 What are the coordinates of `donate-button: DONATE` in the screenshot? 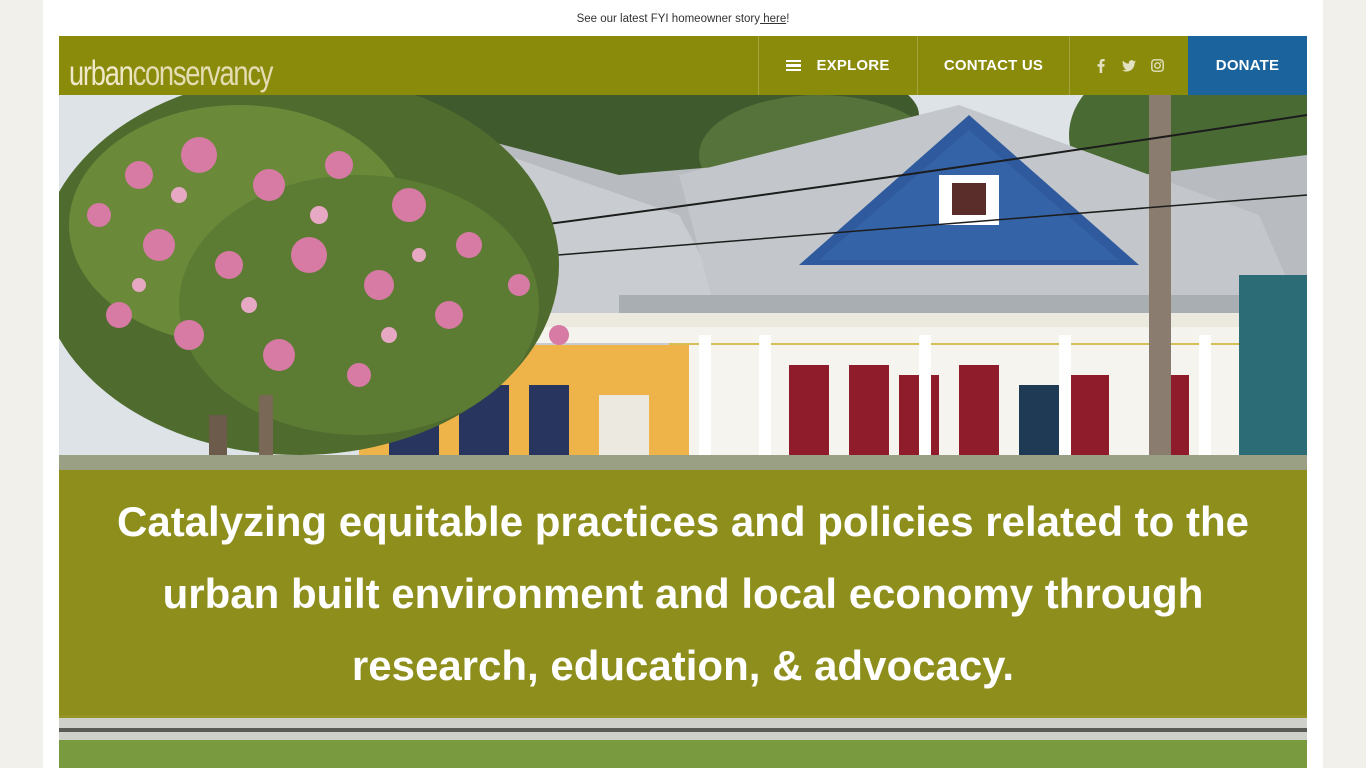 It's located at (1247, 65).